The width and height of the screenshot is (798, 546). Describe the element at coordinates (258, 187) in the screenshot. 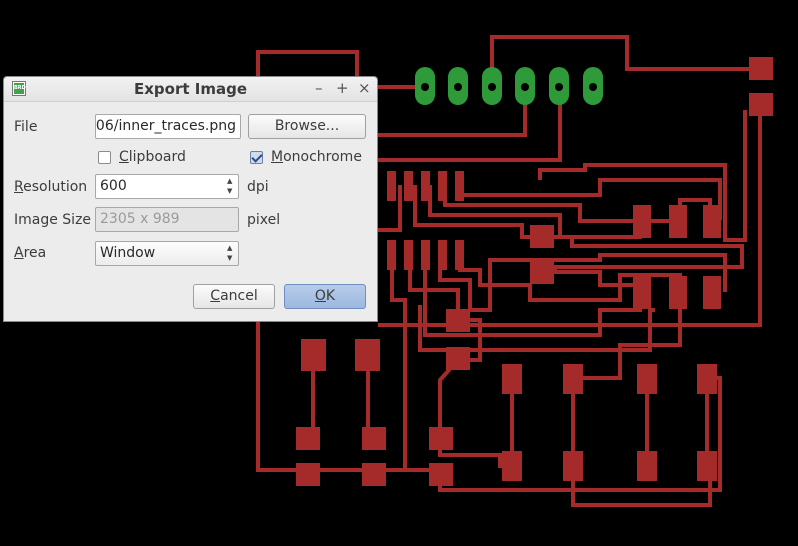

I see `resolution-unit: dpi` at that location.